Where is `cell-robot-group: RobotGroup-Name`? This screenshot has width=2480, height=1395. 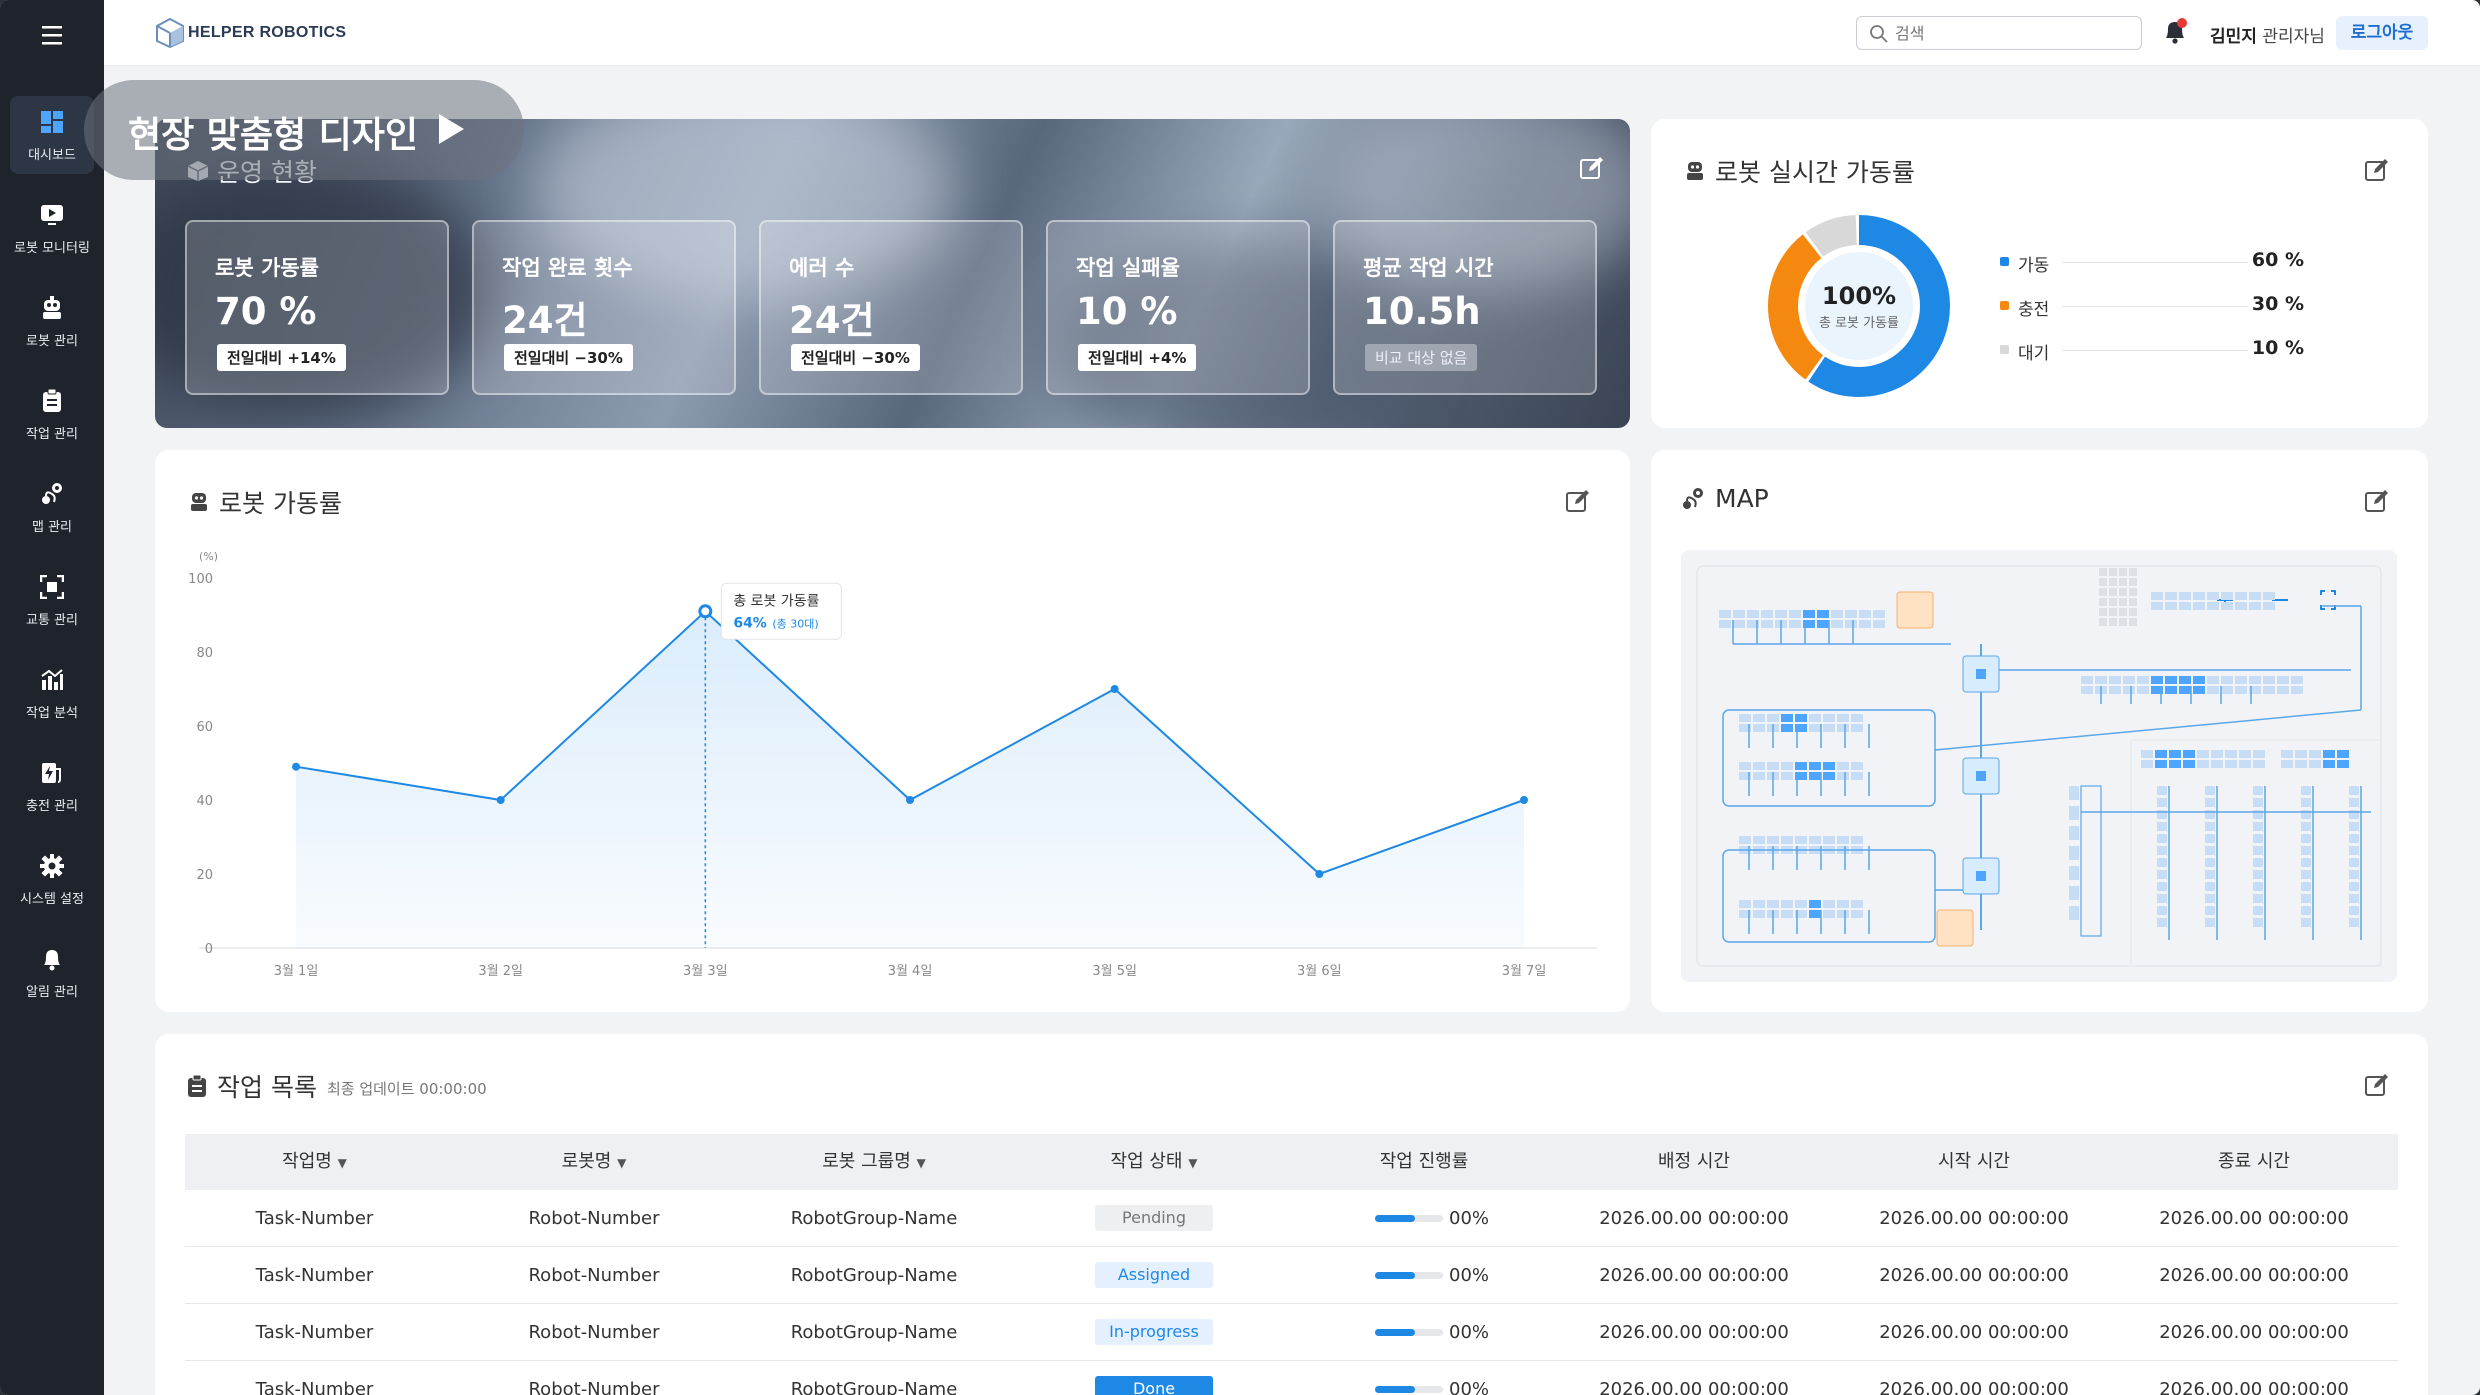 cell-robot-group: RobotGroup-Name is located at coordinates (874, 1275).